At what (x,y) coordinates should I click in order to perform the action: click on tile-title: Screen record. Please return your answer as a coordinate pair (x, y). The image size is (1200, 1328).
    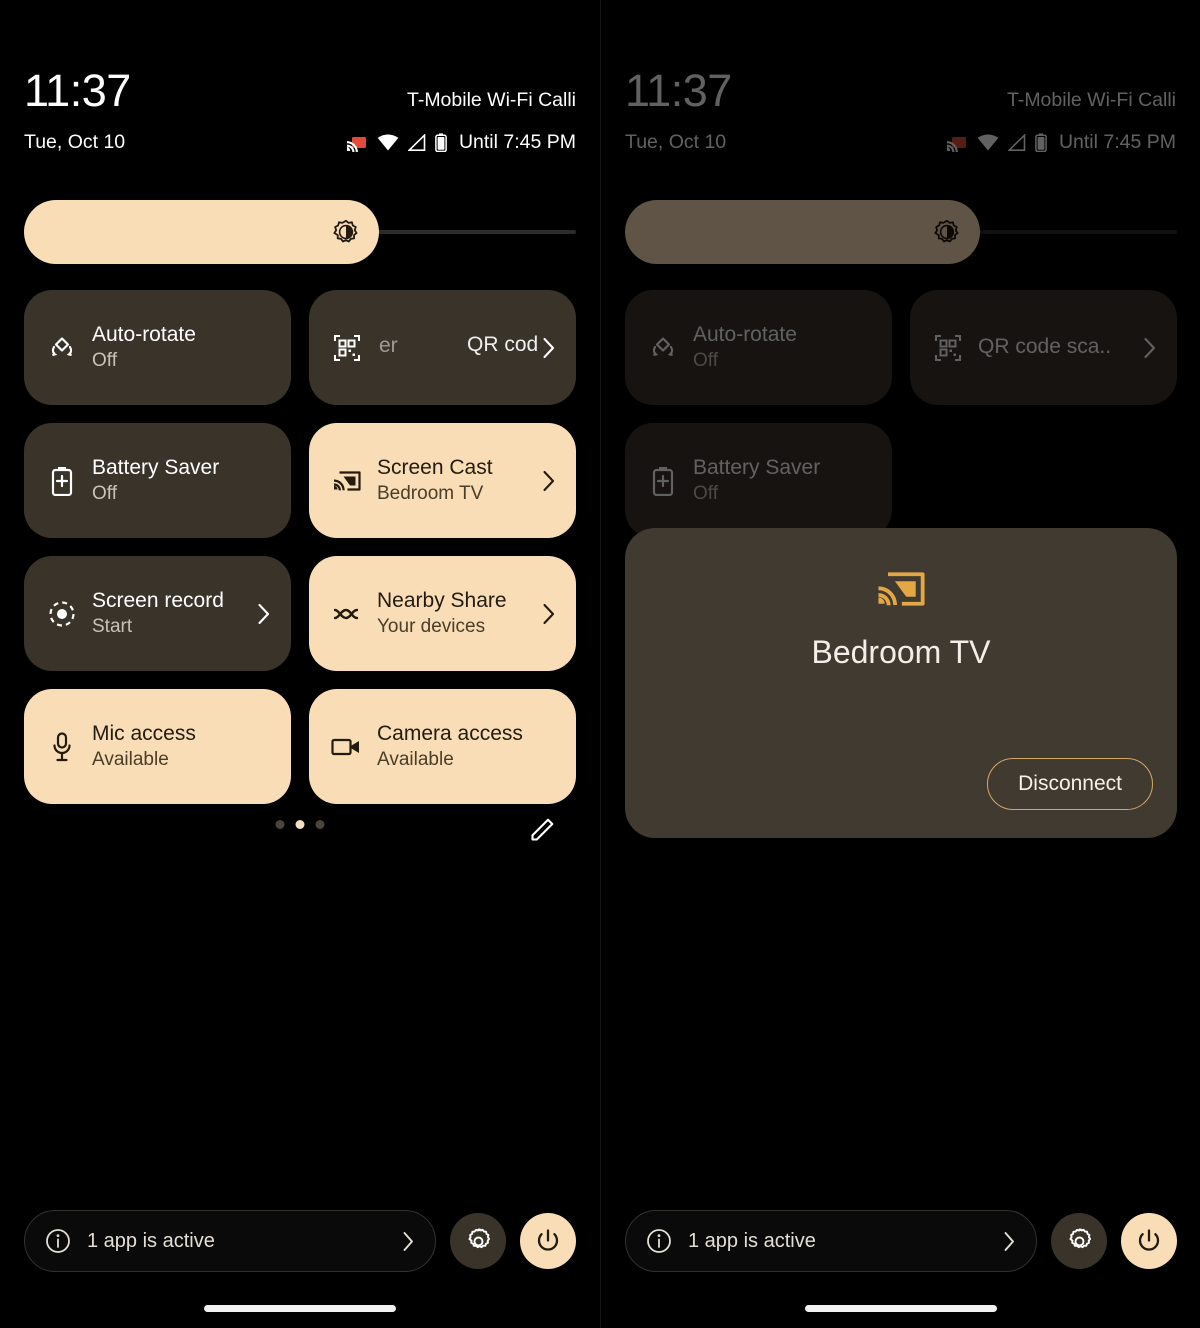
    Looking at the image, I should click on (158, 600).